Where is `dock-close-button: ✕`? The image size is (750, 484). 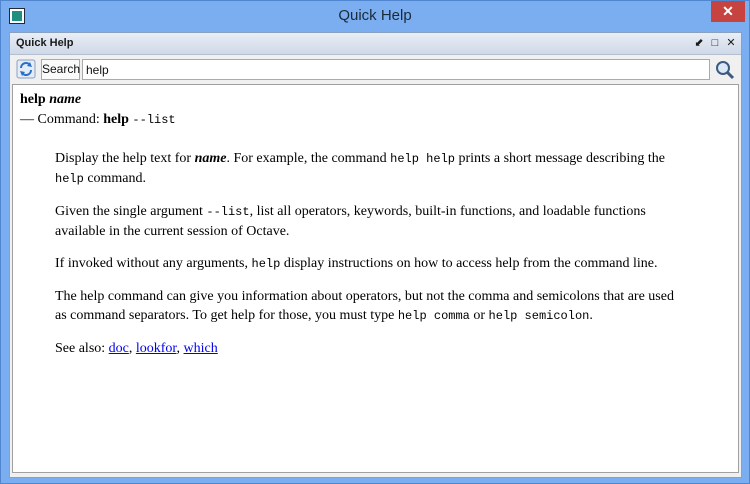
dock-close-button: ✕ is located at coordinates (731, 43).